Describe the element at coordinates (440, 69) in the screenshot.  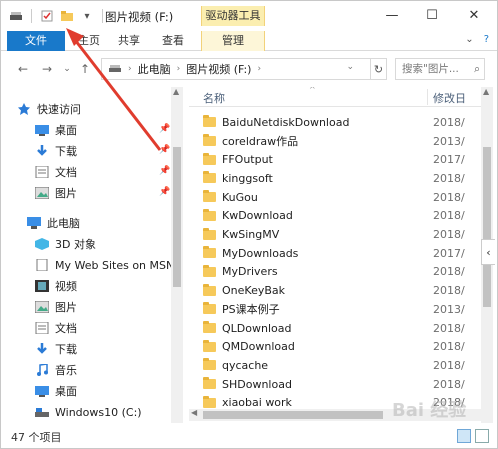
I see `search-input: 搜索"图片... ⌕` at that location.